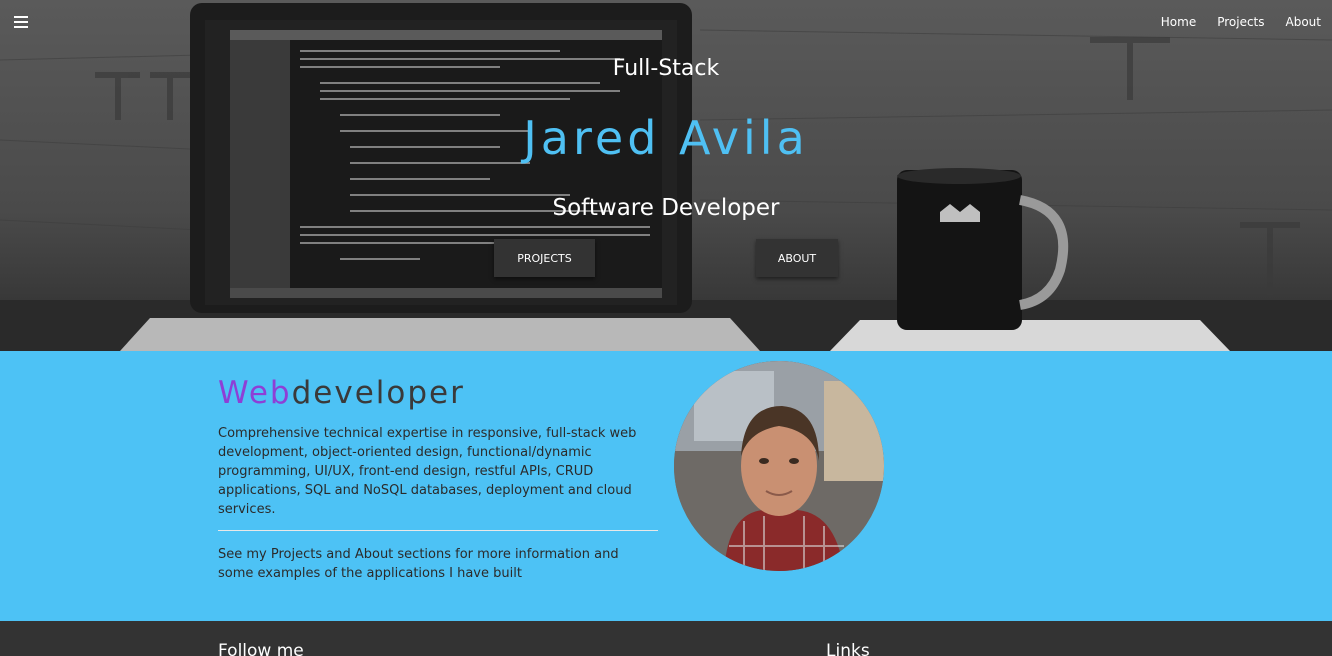  Describe the element at coordinates (666, 138) in the screenshot. I see `hero-name: Jared Avila` at that location.